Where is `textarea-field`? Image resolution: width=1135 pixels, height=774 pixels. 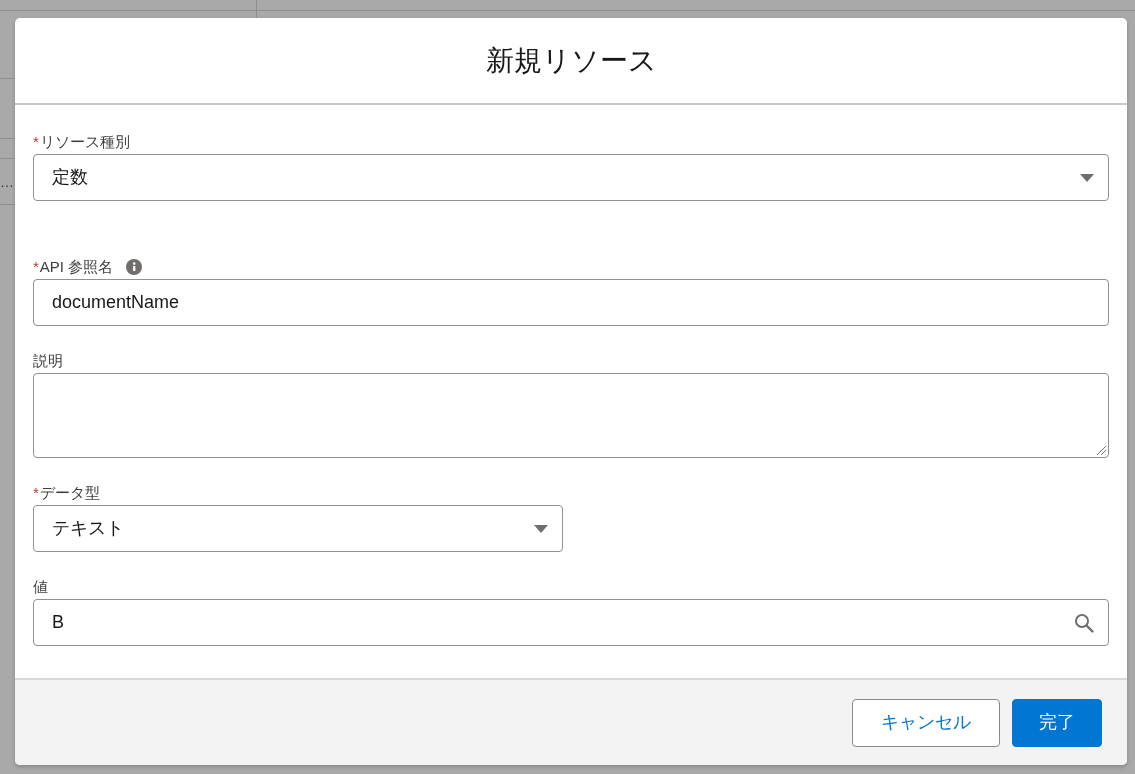 textarea-field is located at coordinates (571, 415).